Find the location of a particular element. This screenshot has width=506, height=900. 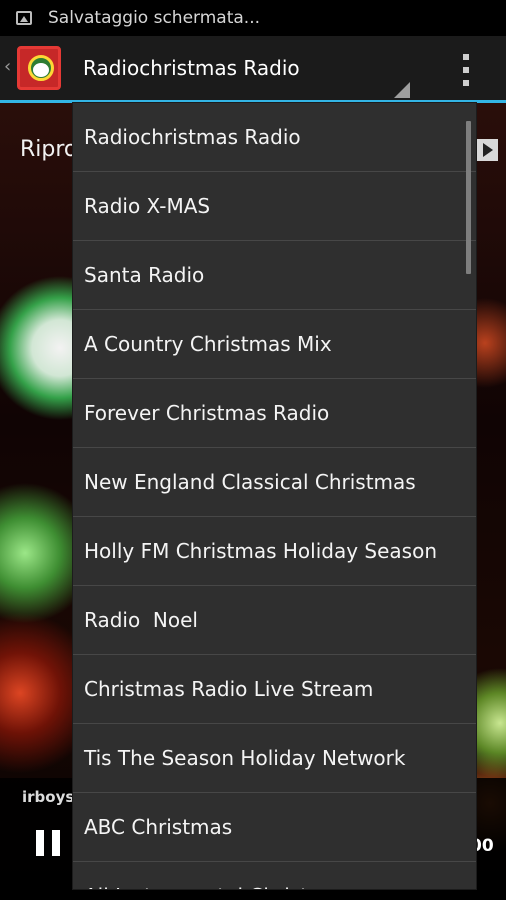

overflow-menu-icon is located at coordinates (466, 70).